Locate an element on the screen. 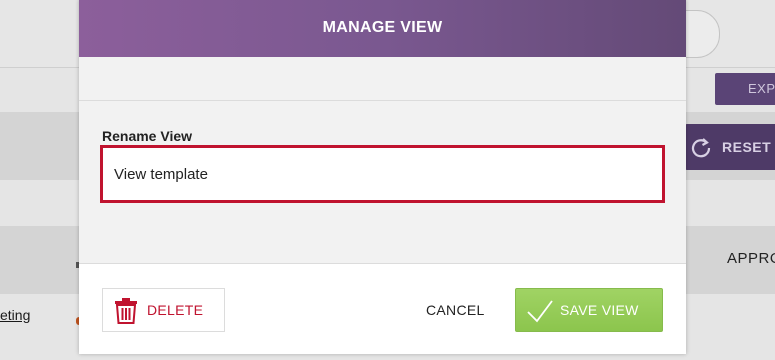 Image resolution: width=775 pixels, height=360 pixels. delete-button: DELETE is located at coordinates (163, 310).